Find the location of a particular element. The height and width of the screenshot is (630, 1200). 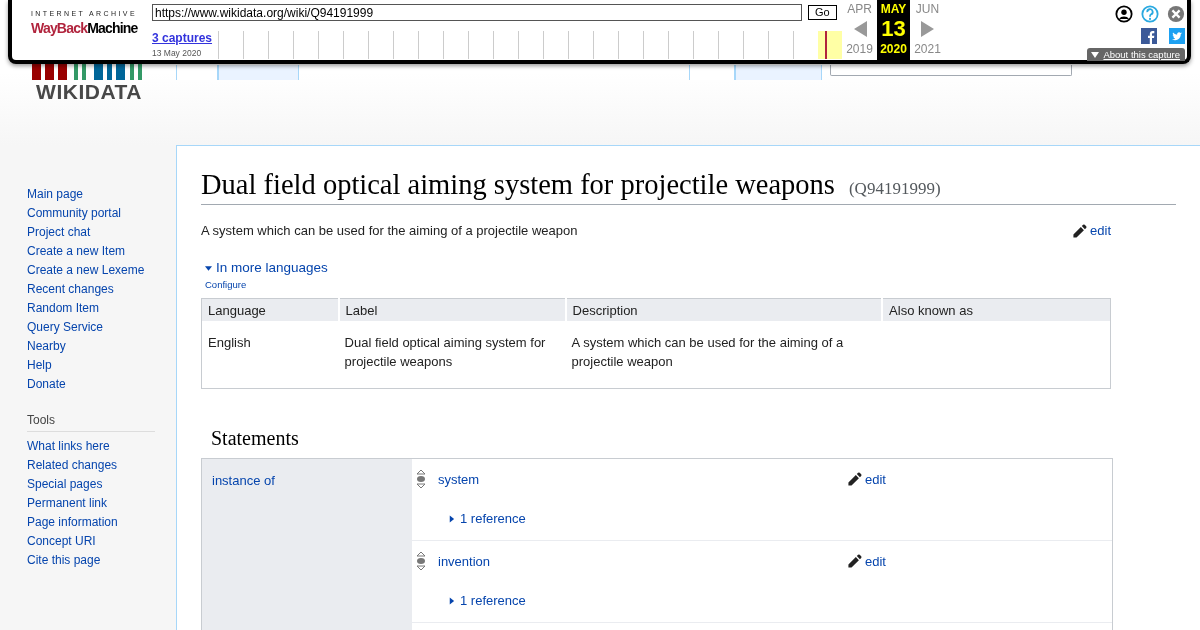

search-field is located at coordinates (951, 70).